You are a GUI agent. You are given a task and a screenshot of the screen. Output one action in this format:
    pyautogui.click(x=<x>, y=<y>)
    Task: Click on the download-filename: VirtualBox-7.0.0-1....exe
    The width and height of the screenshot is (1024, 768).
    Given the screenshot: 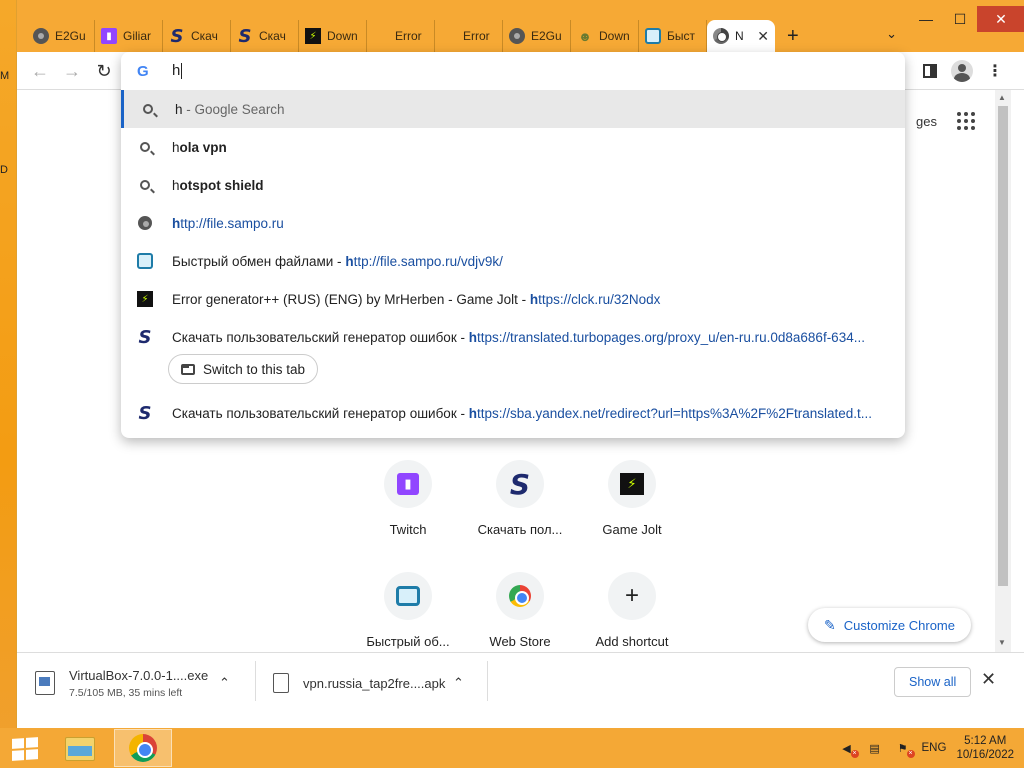 What is the action you would take?
    pyautogui.click(x=139, y=675)
    